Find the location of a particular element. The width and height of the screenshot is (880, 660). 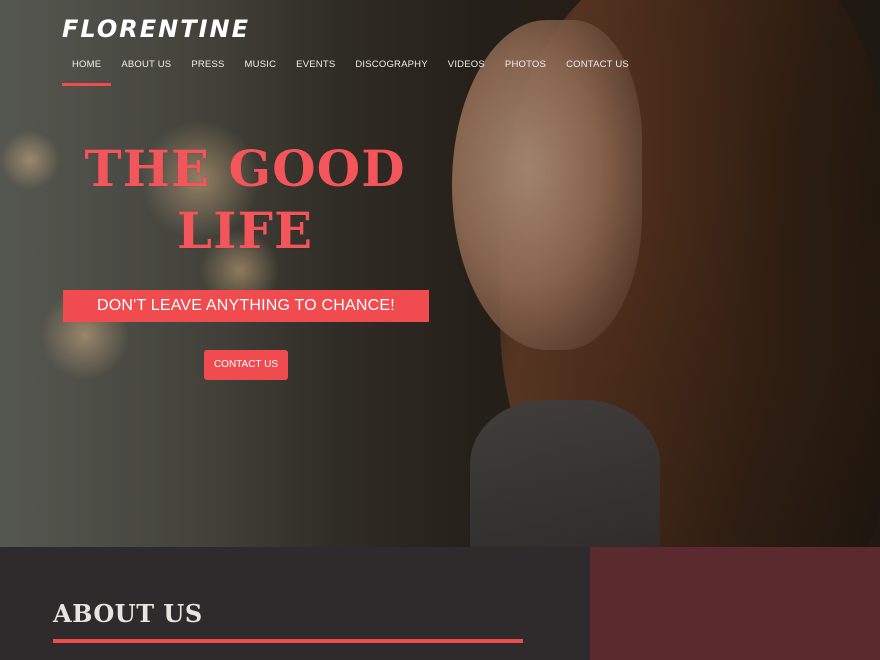

about-section: ABOUT US is located at coordinates (295, 603).